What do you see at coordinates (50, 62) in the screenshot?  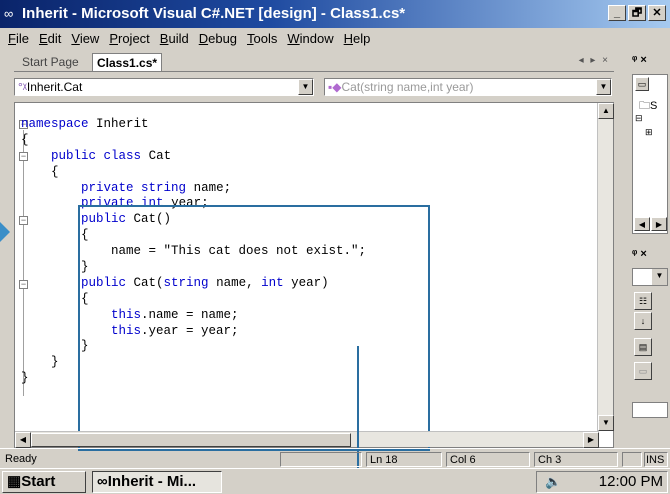 I see `tab-start-page: Start Page` at bounding box center [50, 62].